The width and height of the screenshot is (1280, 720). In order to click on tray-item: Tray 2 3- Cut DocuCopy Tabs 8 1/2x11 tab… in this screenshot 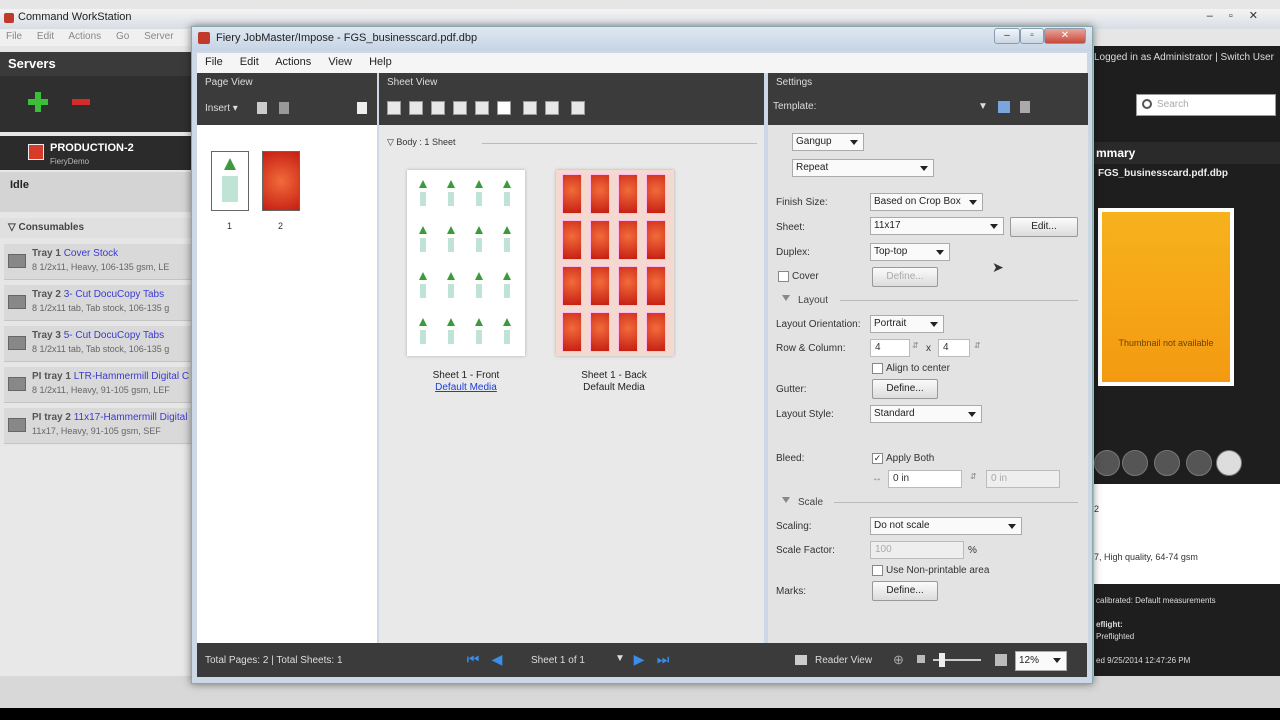, I will do `click(98, 303)`.